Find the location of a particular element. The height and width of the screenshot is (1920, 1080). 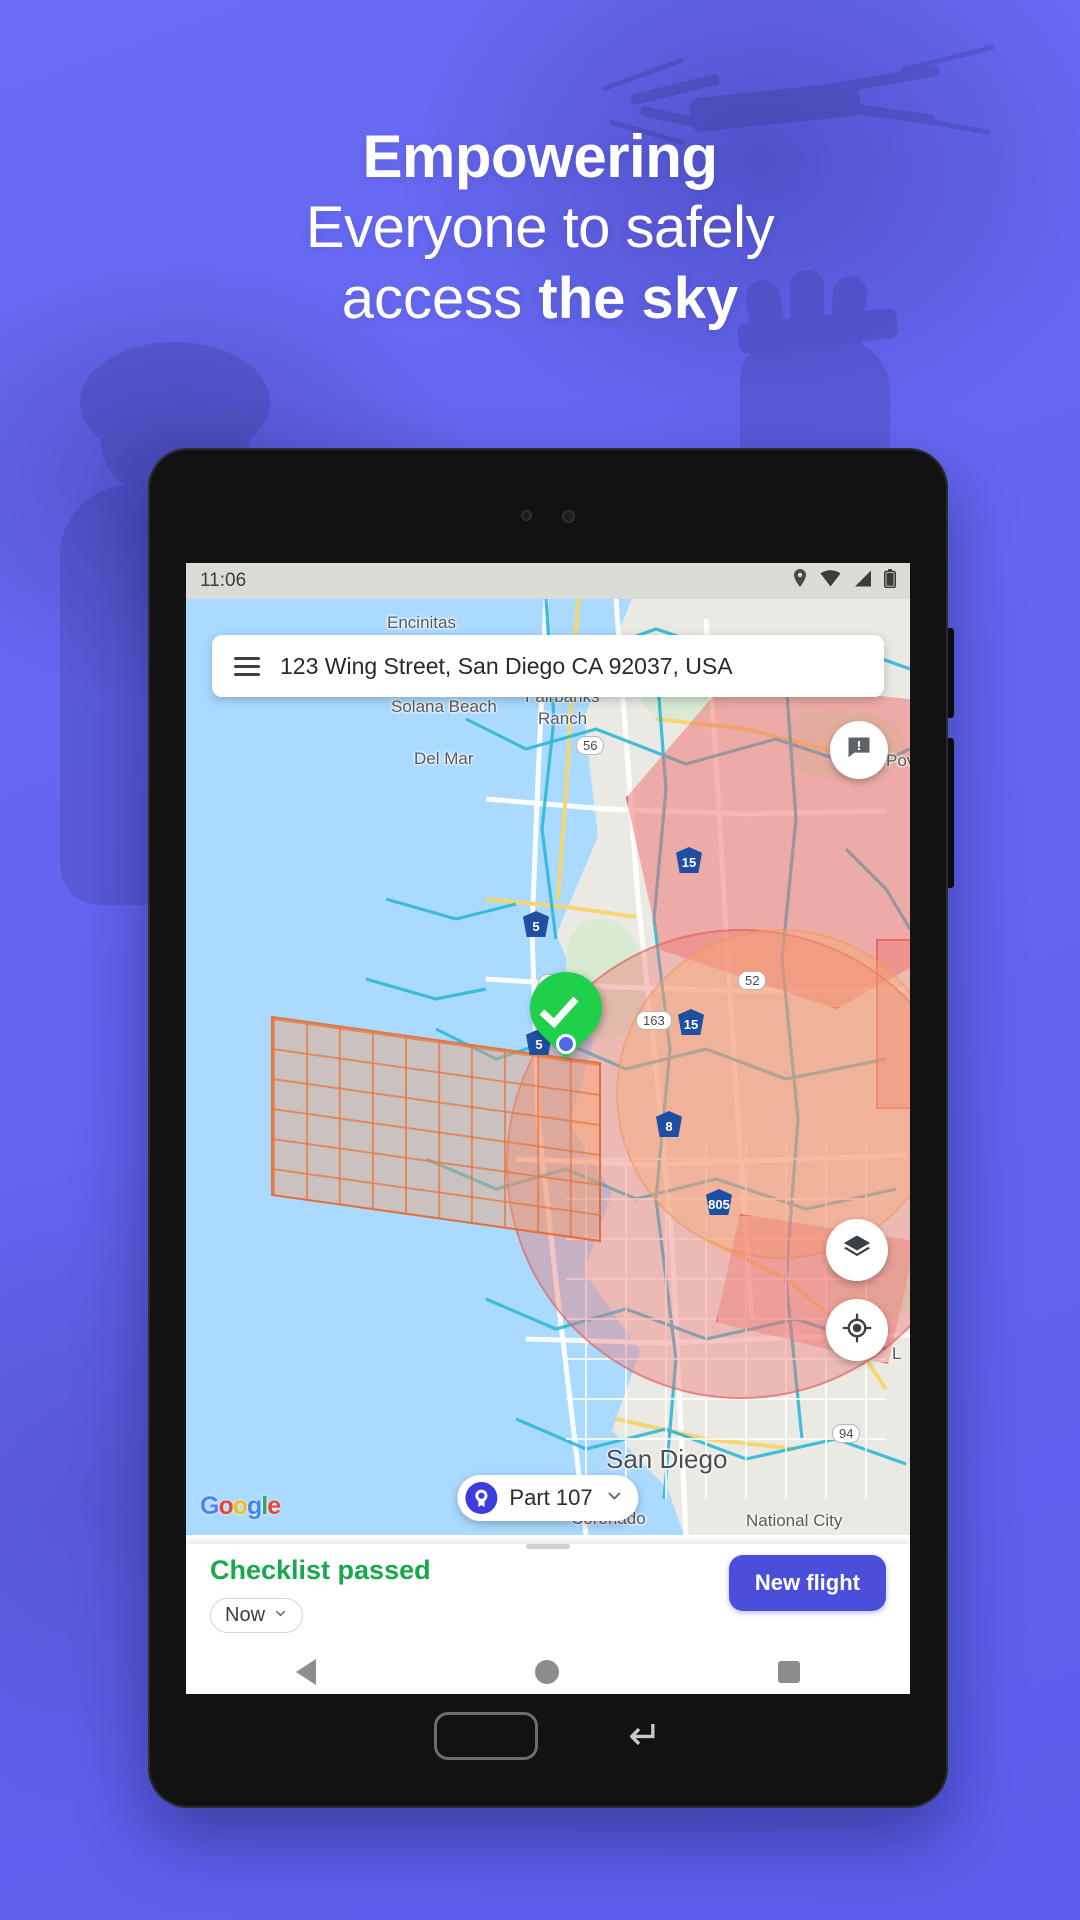

google-letter-e: e is located at coordinates (274, 1506).